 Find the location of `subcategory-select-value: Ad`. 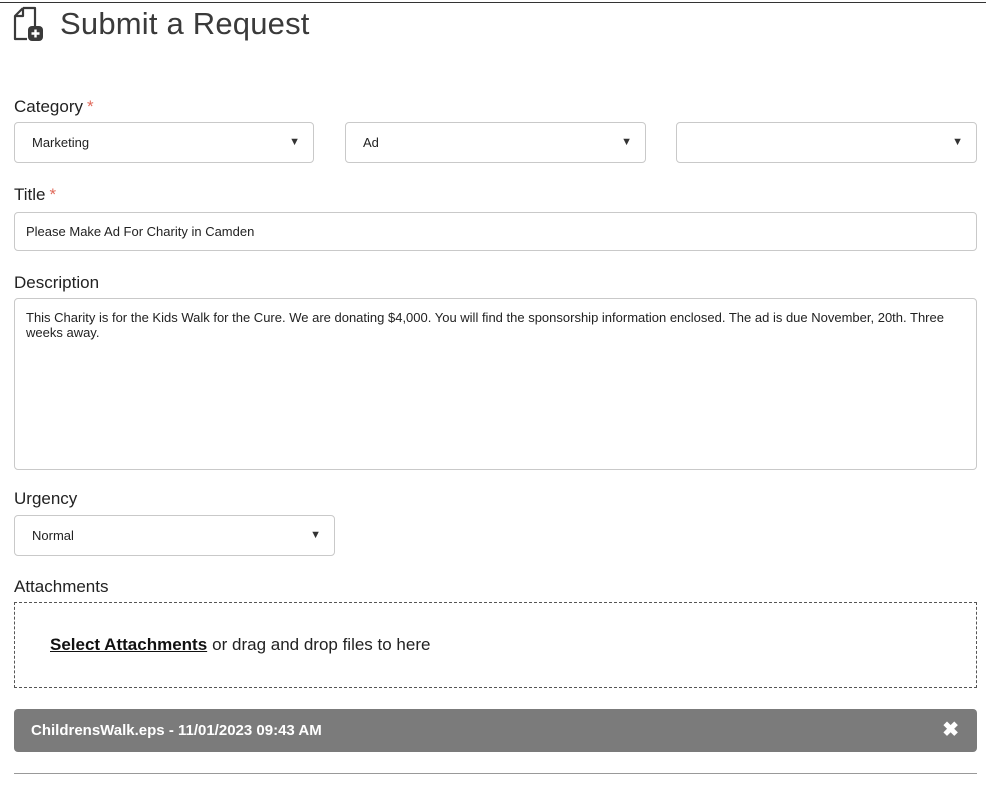

subcategory-select-value: Ad is located at coordinates (371, 142).